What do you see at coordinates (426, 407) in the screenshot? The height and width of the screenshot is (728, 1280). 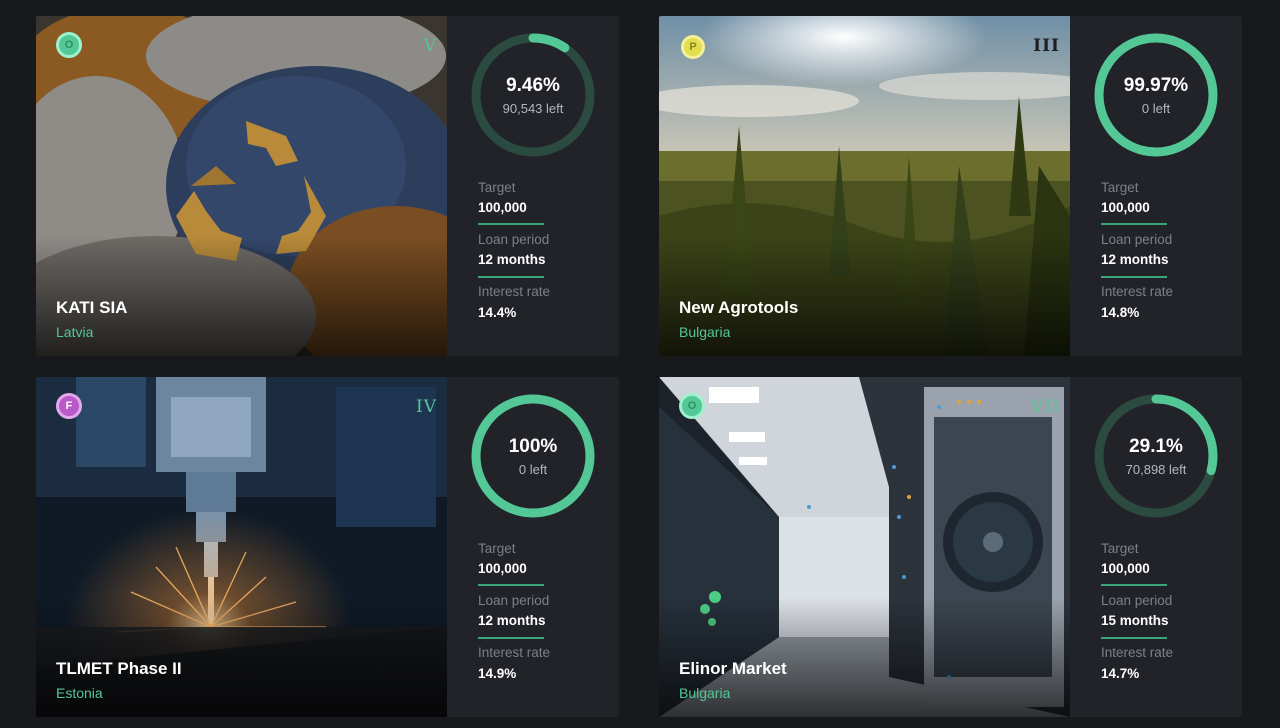 I see `risk-grade: IV` at bounding box center [426, 407].